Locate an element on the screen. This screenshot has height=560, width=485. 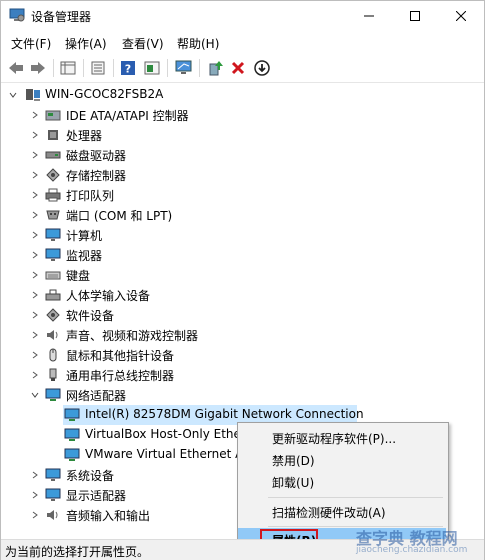
keyboard-icon is located at coordinates (53, 275).